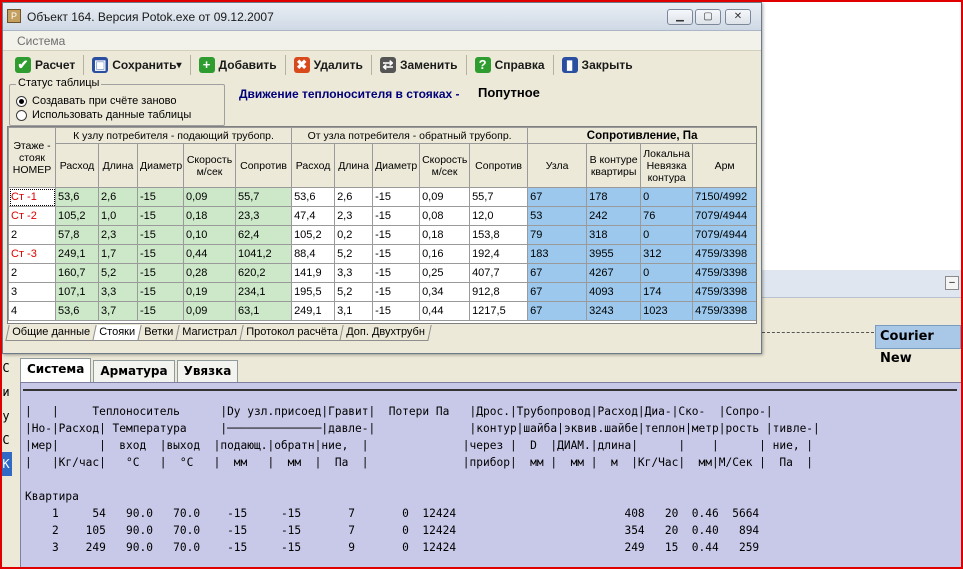 The image size is (963, 569). What do you see at coordinates (136, 65) in the screenshot?
I see `toolbar-button-1: ▣ Сохранить ▾` at bounding box center [136, 65].